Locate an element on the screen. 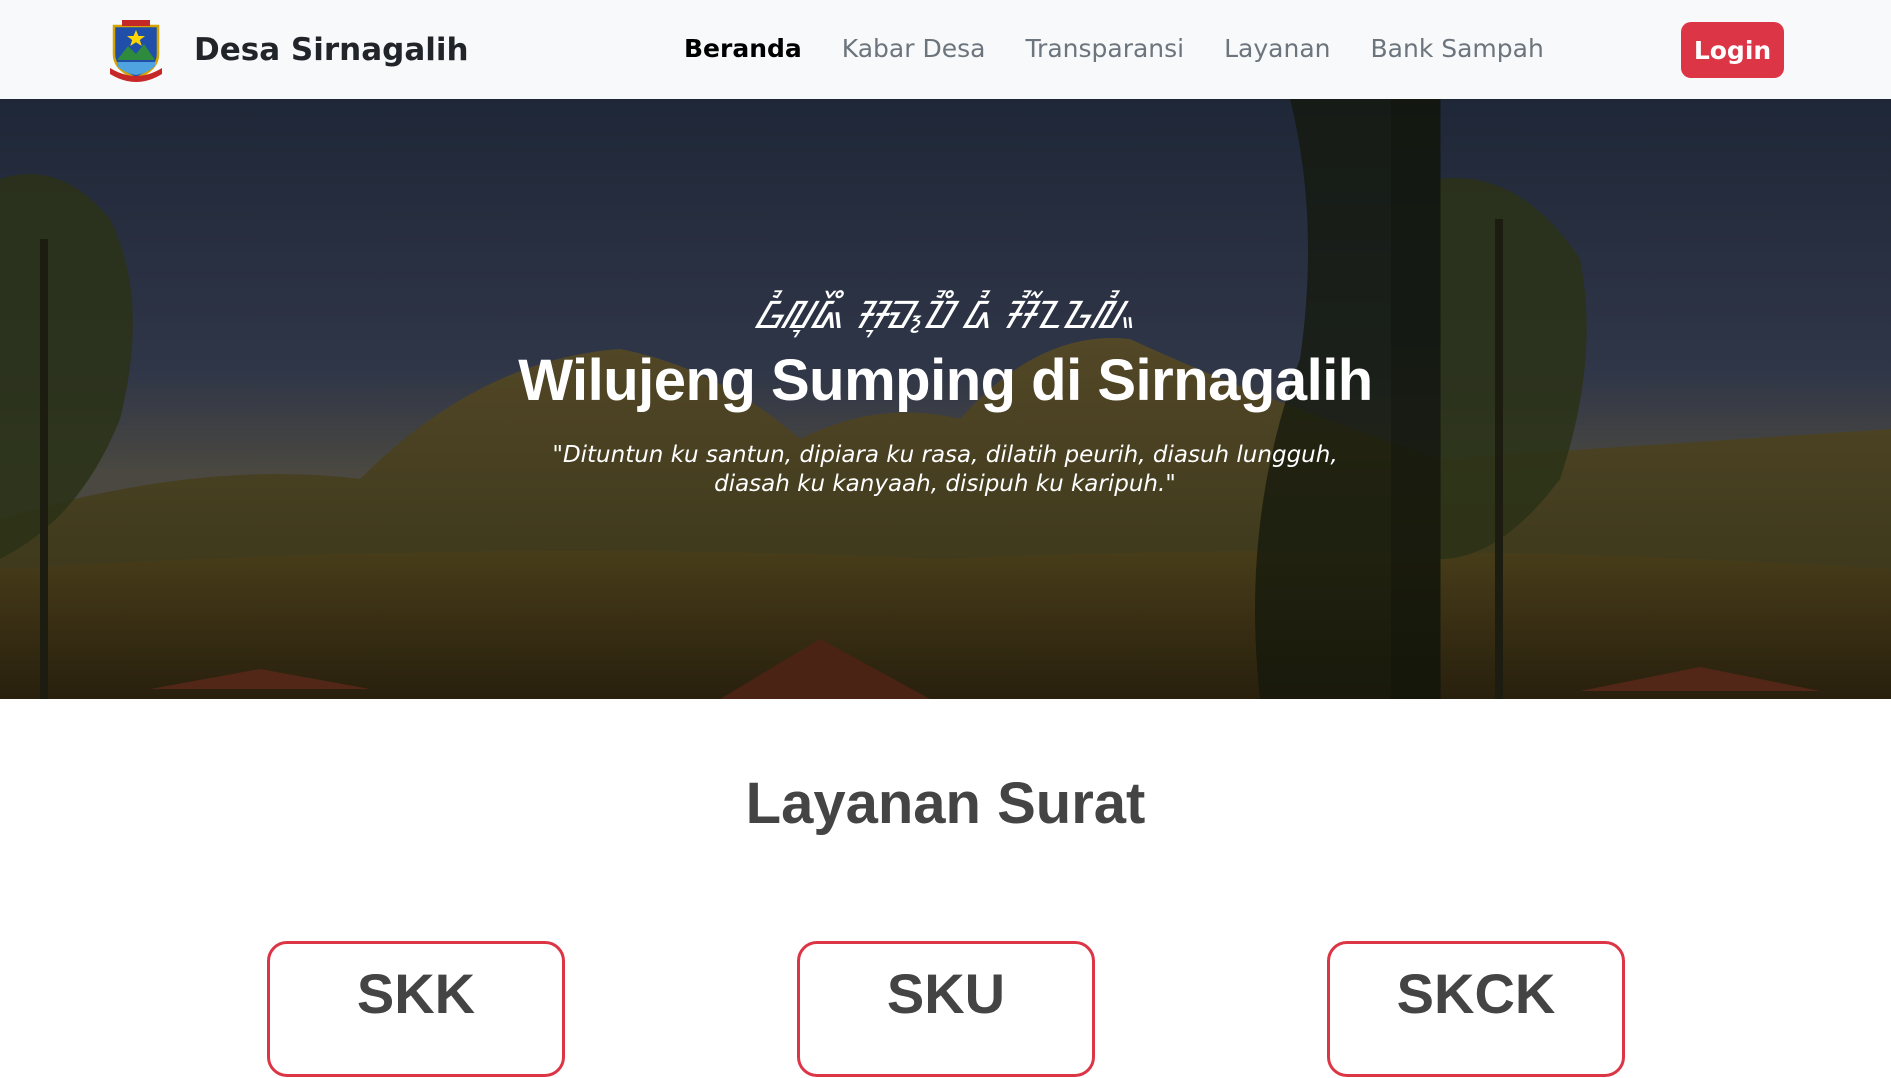 This screenshot has width=1891, height=1078. service-card-label: SKK is located at coordinates (416, 993).